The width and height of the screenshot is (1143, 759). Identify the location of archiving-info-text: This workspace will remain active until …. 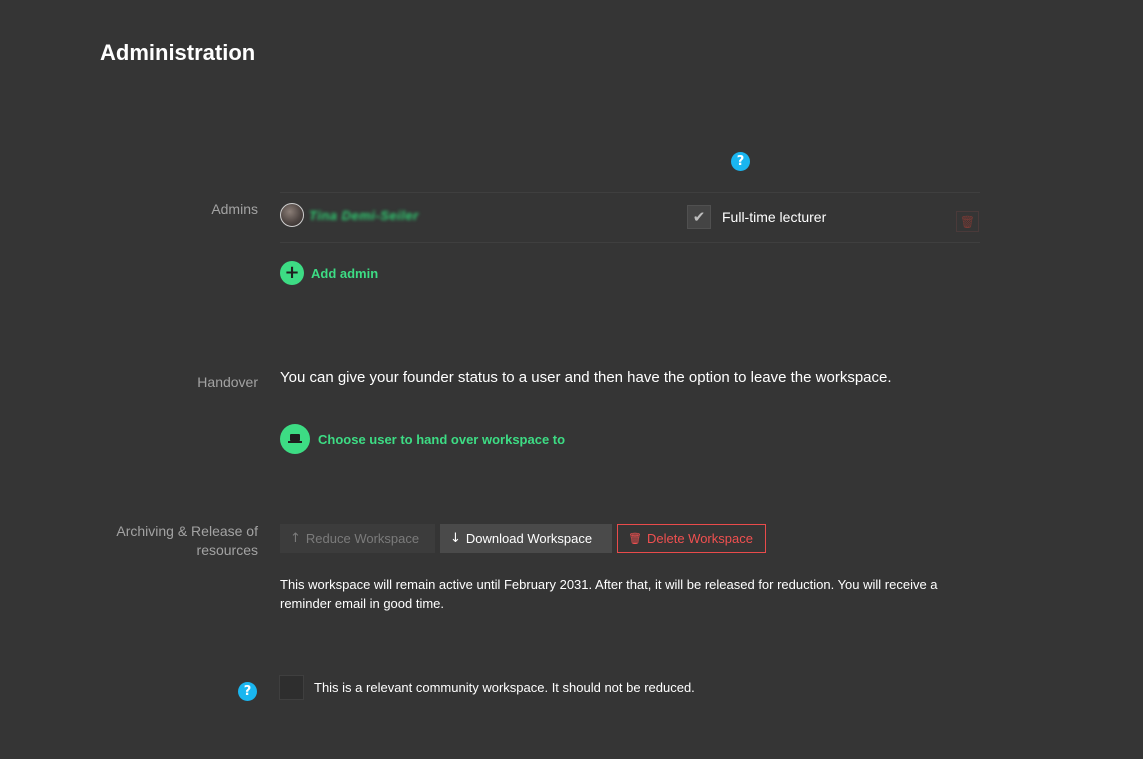
(609, 594).